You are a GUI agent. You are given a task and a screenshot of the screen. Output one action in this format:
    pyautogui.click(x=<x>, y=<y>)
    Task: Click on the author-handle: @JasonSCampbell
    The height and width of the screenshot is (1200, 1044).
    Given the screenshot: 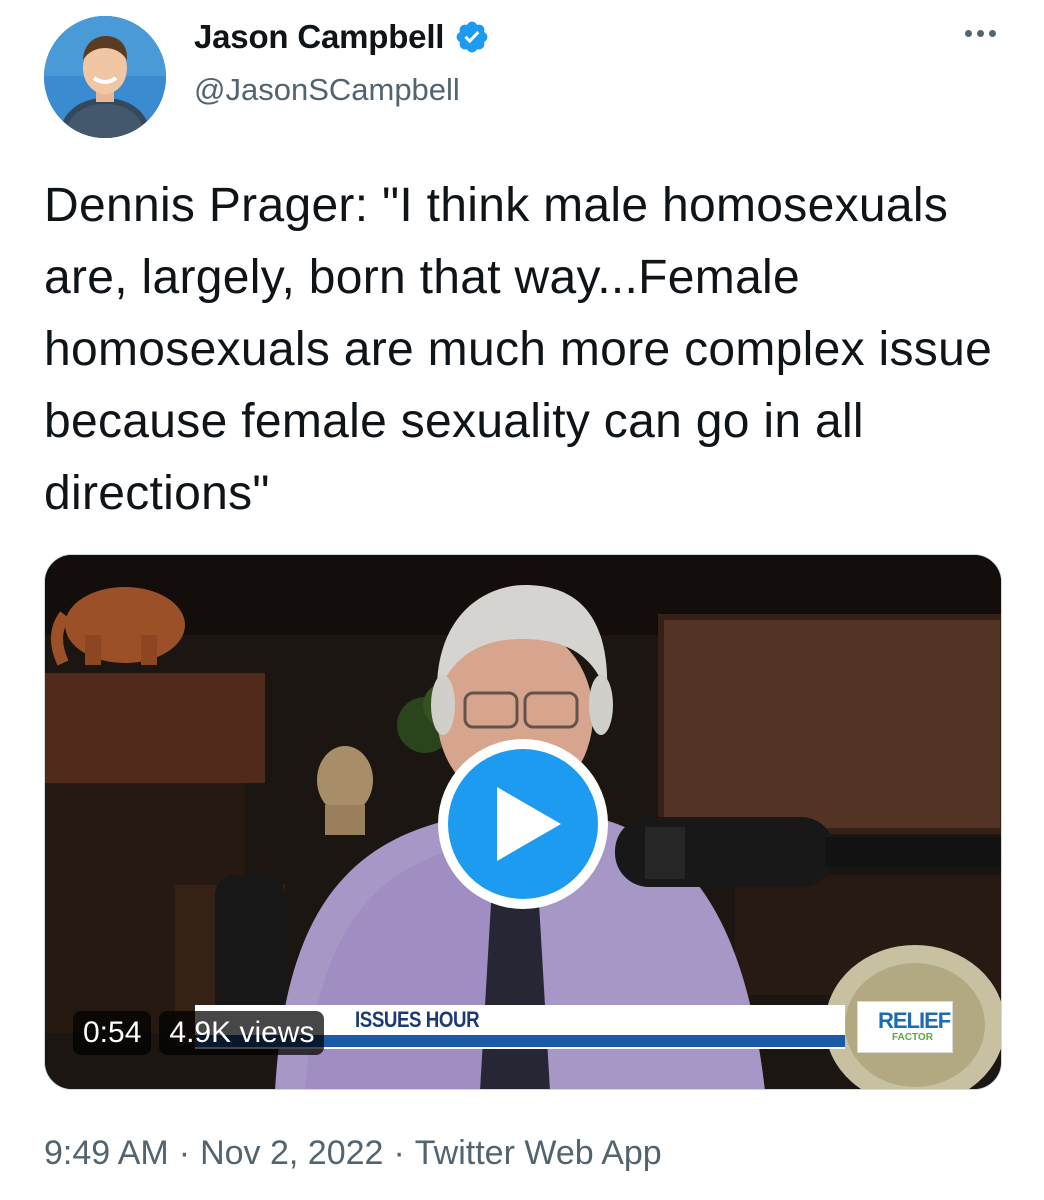 What is the action you would take?
    pyautogui.click(x=327, y=90)
    